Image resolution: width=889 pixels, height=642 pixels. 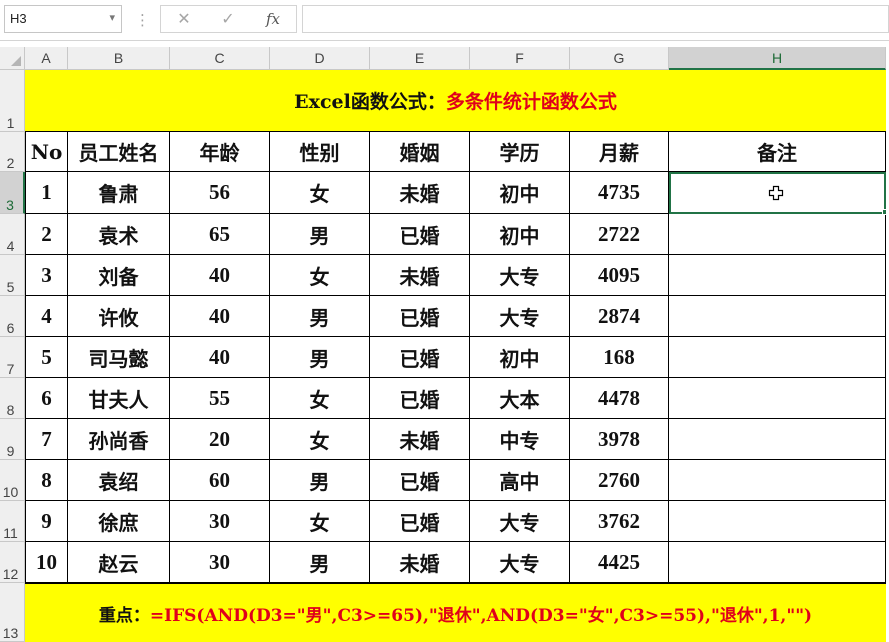 I want to click on table-cell: 孙尚香, so click(x=119, y=439).